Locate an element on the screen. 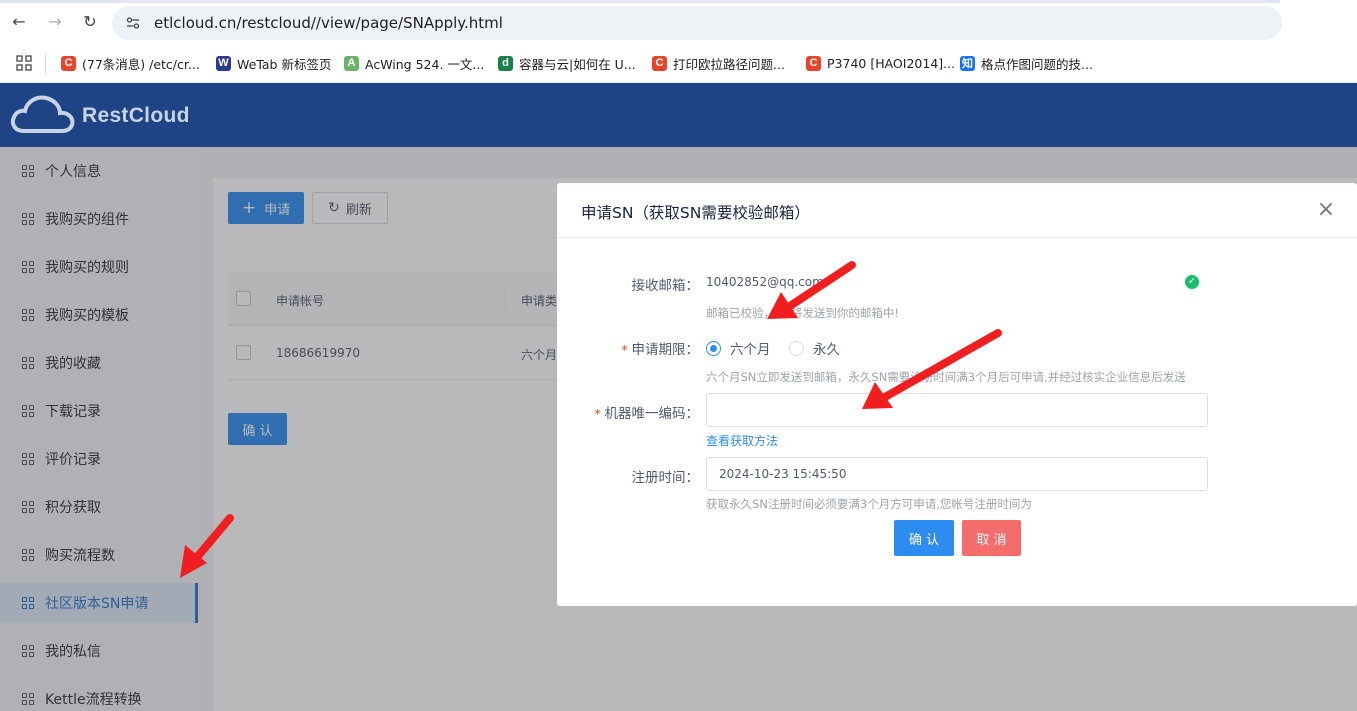  radio-unselected-icon is located at coordinates (796, 348).